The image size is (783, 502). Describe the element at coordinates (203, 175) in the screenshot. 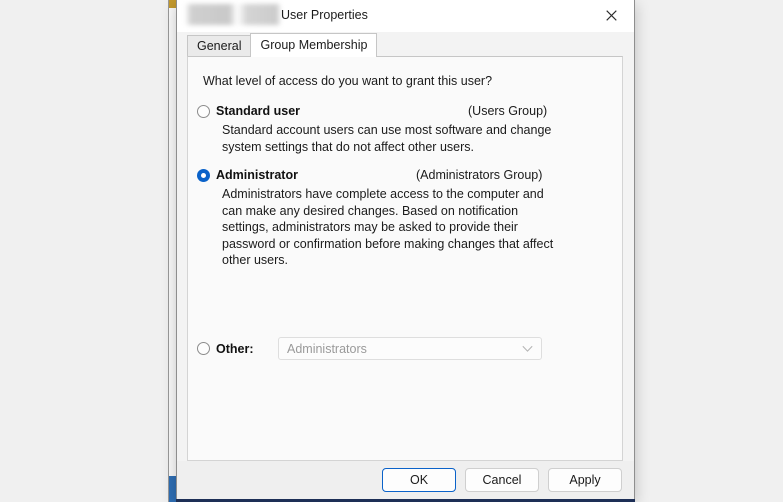

I see `radio-administrator` at that location.